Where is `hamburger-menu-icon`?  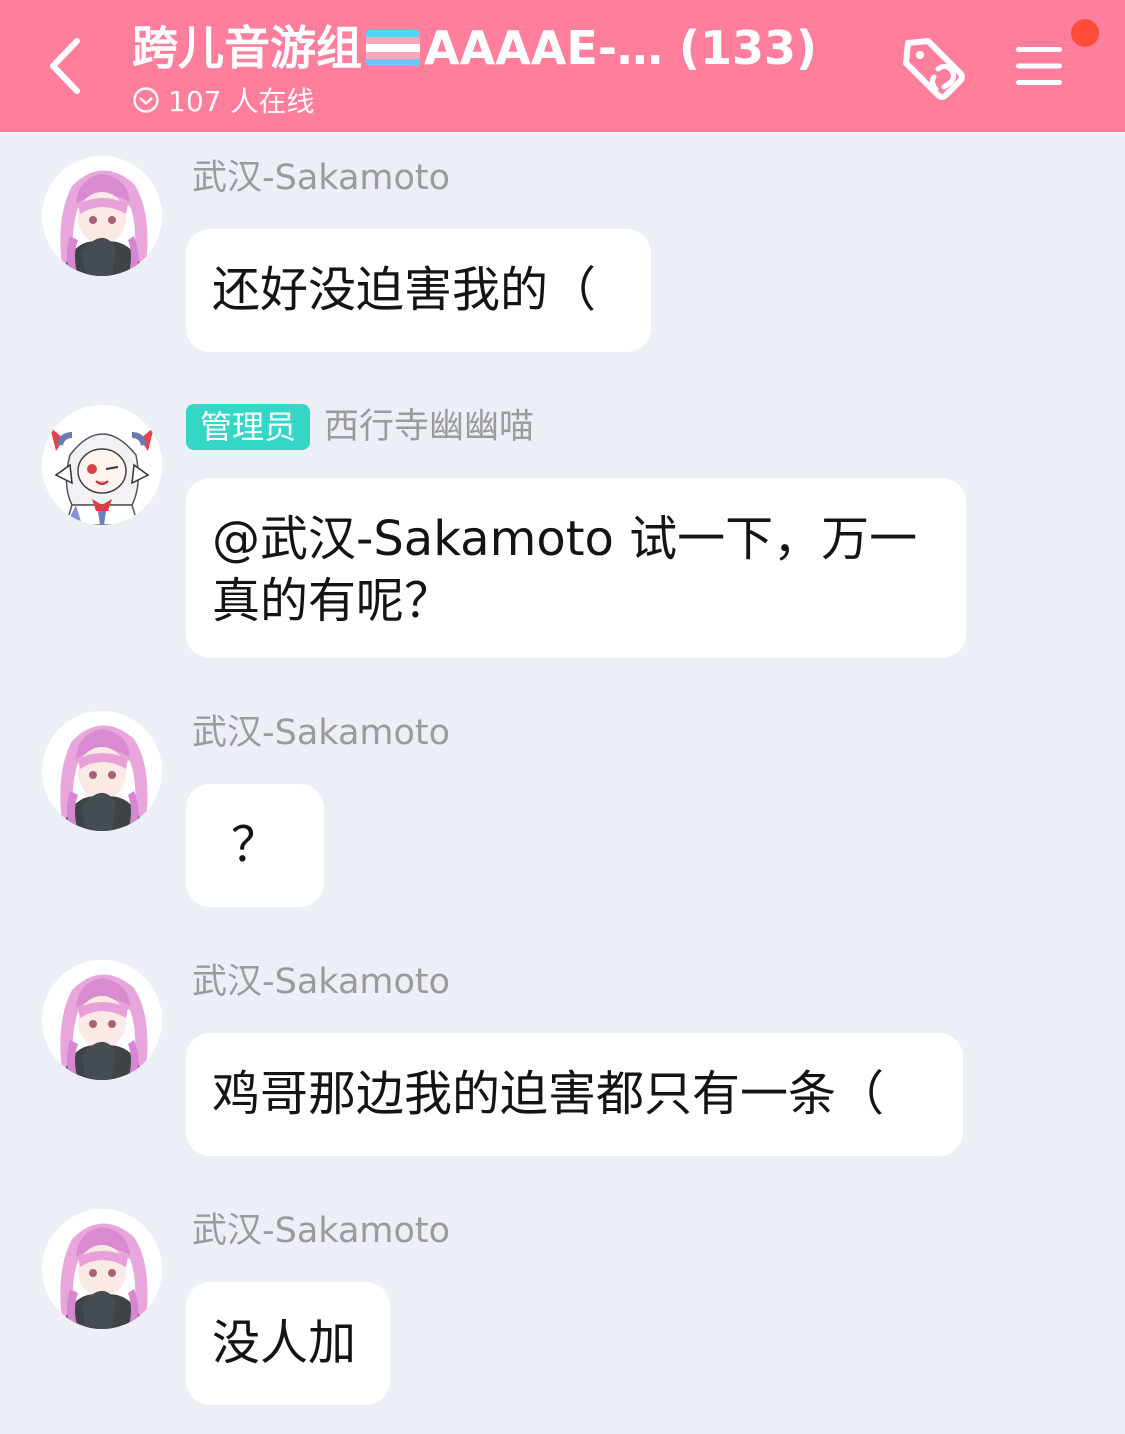
hamburger-menu-icon is located at coordinates (1039, 66).